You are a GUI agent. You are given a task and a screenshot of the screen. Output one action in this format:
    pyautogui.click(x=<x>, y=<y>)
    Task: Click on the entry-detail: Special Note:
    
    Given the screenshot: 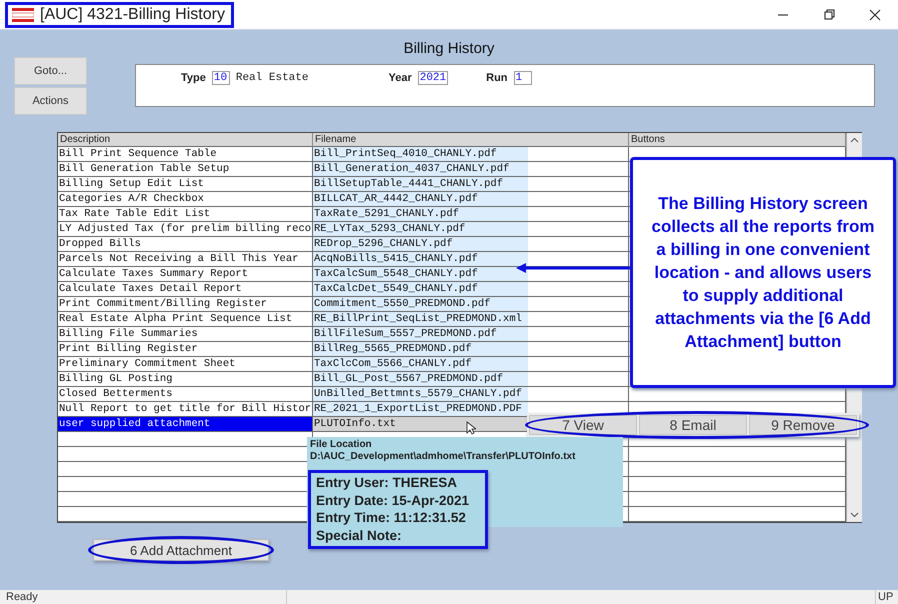 What is the action you would take?
    pyautogui.click(x=359, y=535)
    